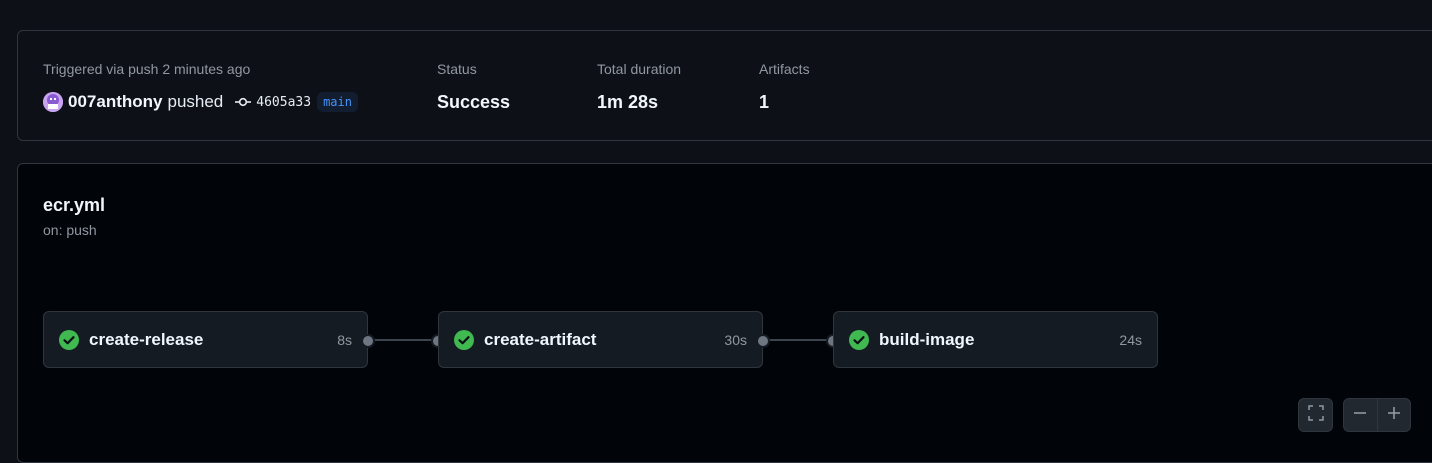 The width and height of the screenshot is (1432, 463). Describe the element at coordinates (457, 69) in the screenshot. I see `status-label: Status` at that location.